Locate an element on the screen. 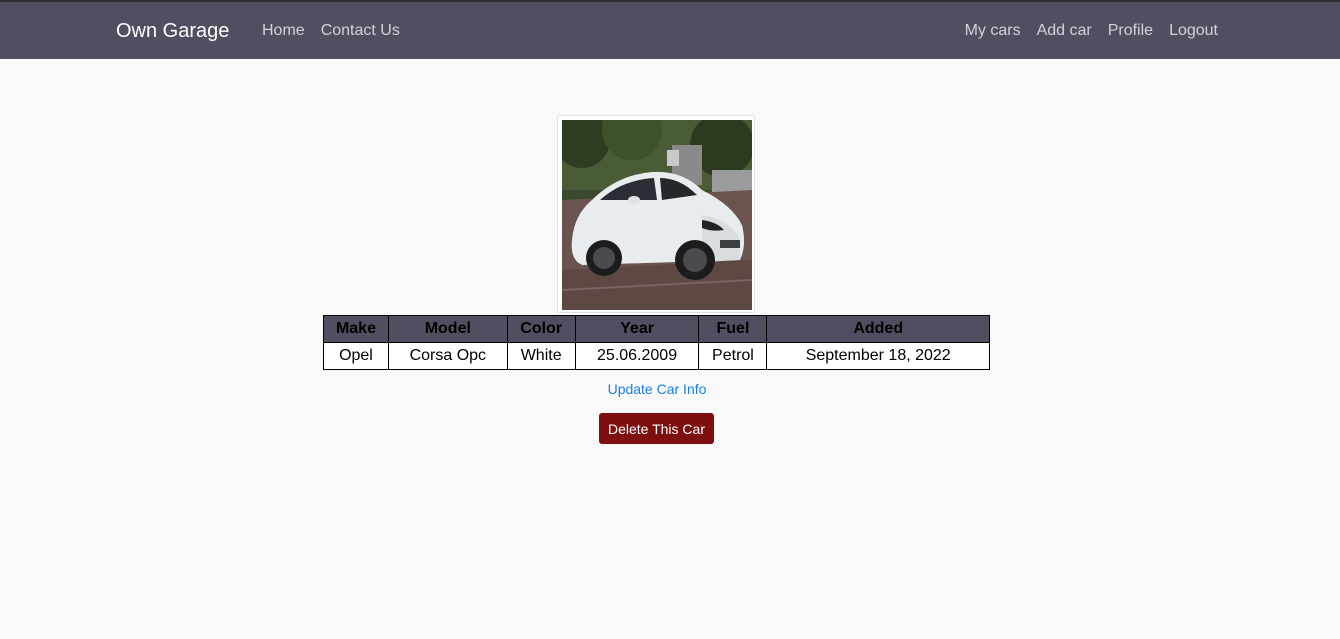 This screenshot has height=639, width=1340. car-image is located at coordinates (657, 215).